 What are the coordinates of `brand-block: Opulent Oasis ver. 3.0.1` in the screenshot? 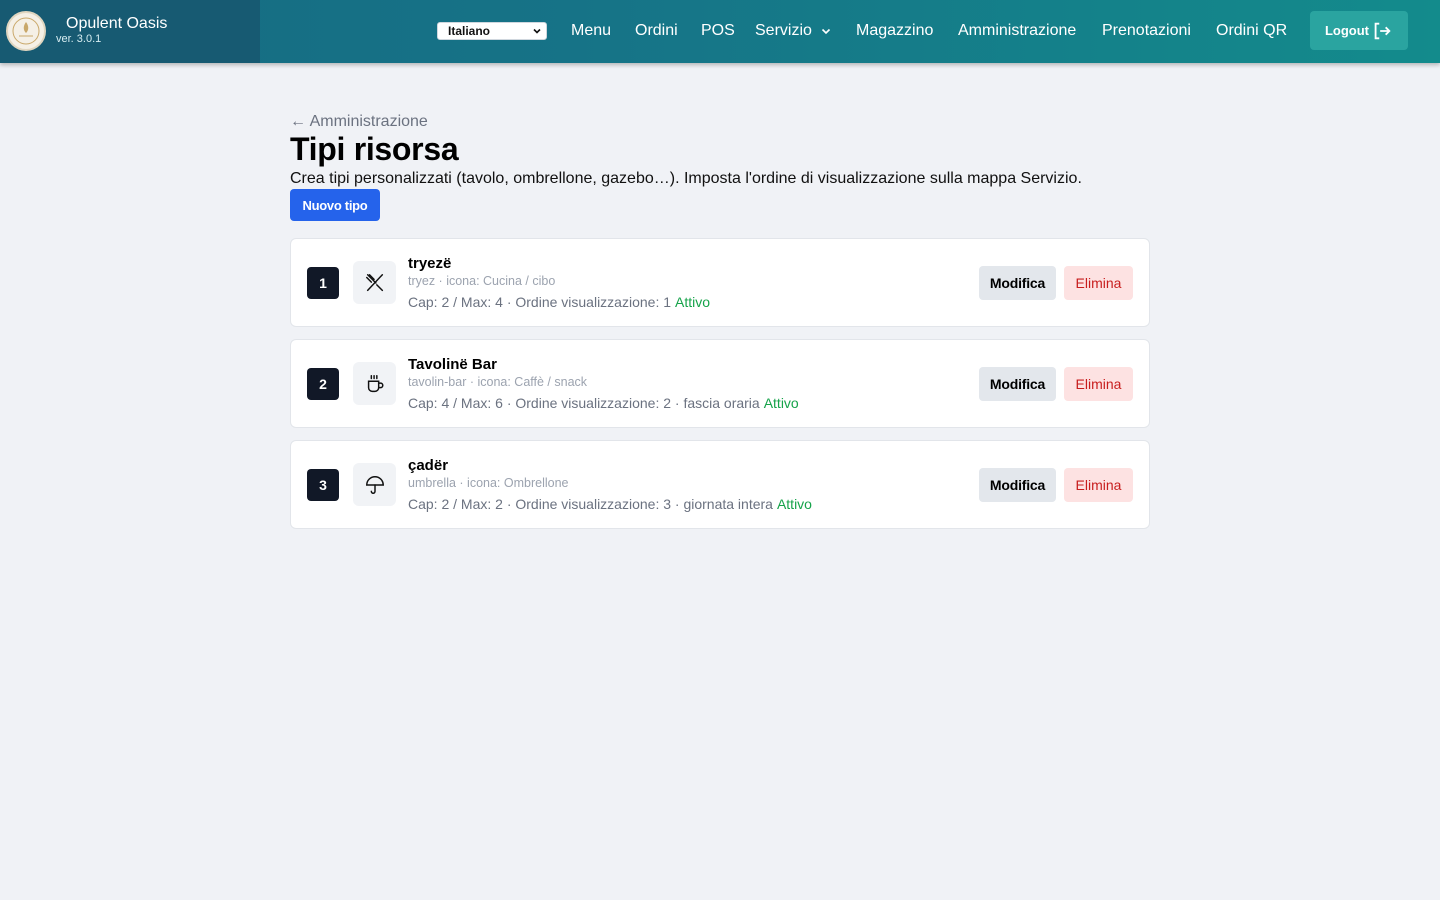 It's located at (130, 31).